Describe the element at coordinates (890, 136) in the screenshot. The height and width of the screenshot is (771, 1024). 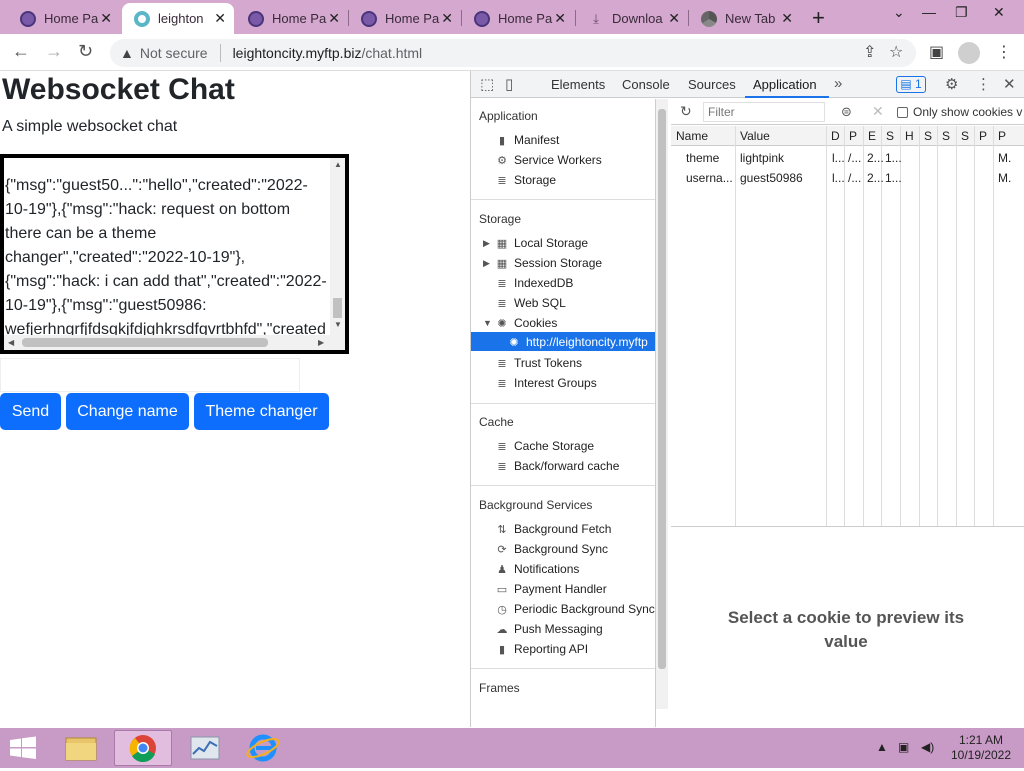
I see `column-header-size: S` at that location.